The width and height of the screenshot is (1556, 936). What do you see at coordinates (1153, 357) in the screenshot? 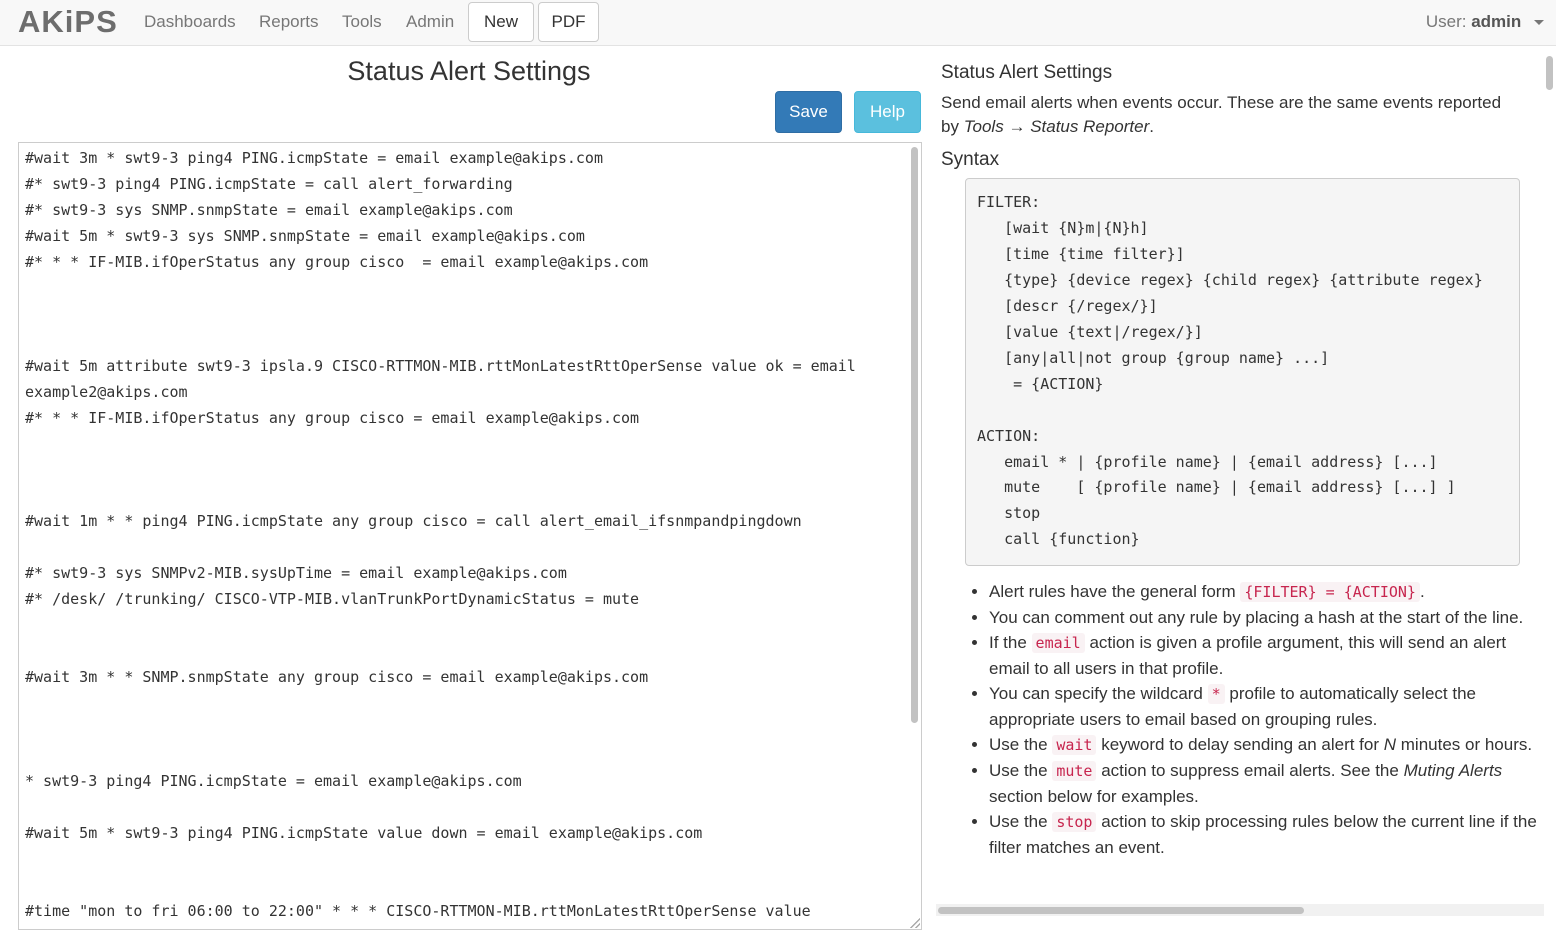
I see `syntax-line: [any|all|not group {group name} ...]` at bounding box center [1153, 357].